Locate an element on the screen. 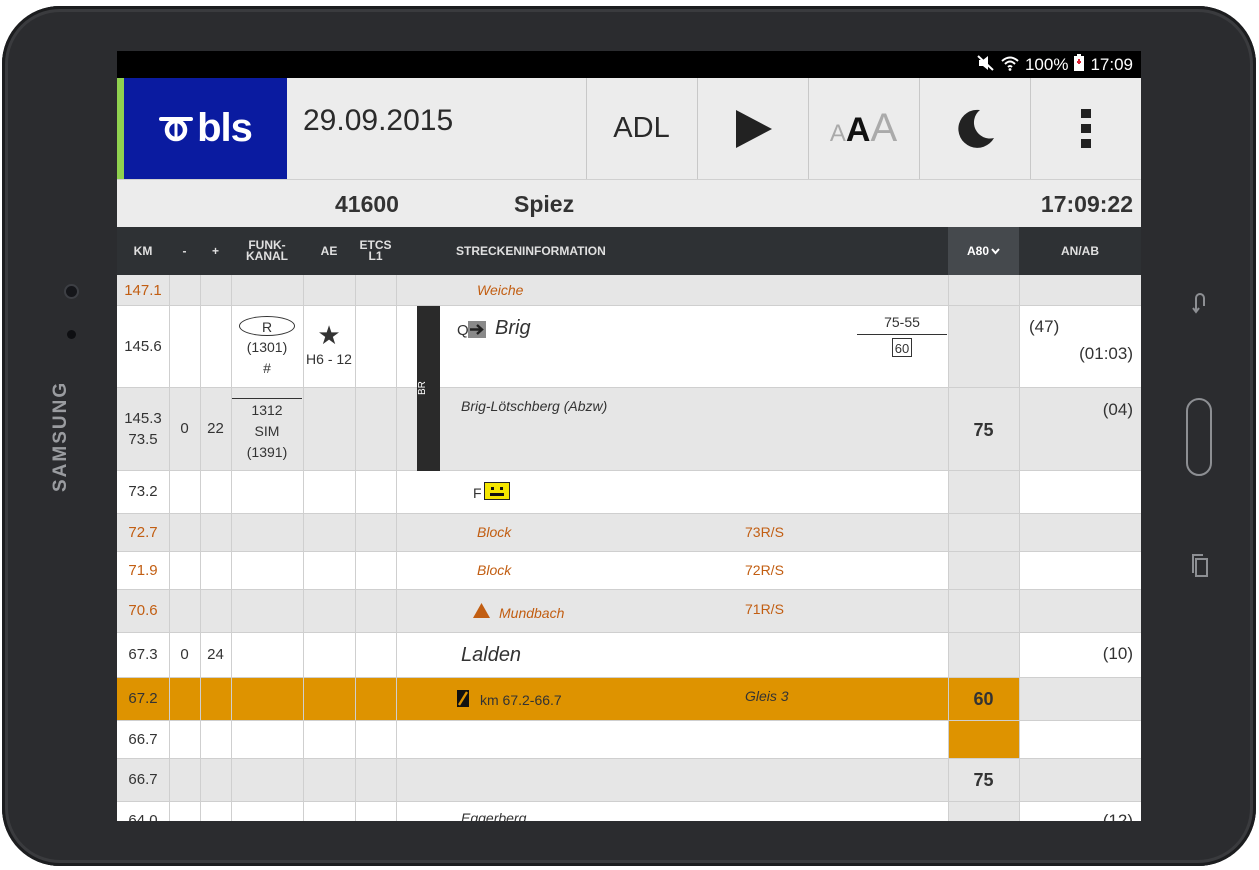 The height and width of the screenshot is (870, 1259). moon-icon is located at coordinates (975, 128).